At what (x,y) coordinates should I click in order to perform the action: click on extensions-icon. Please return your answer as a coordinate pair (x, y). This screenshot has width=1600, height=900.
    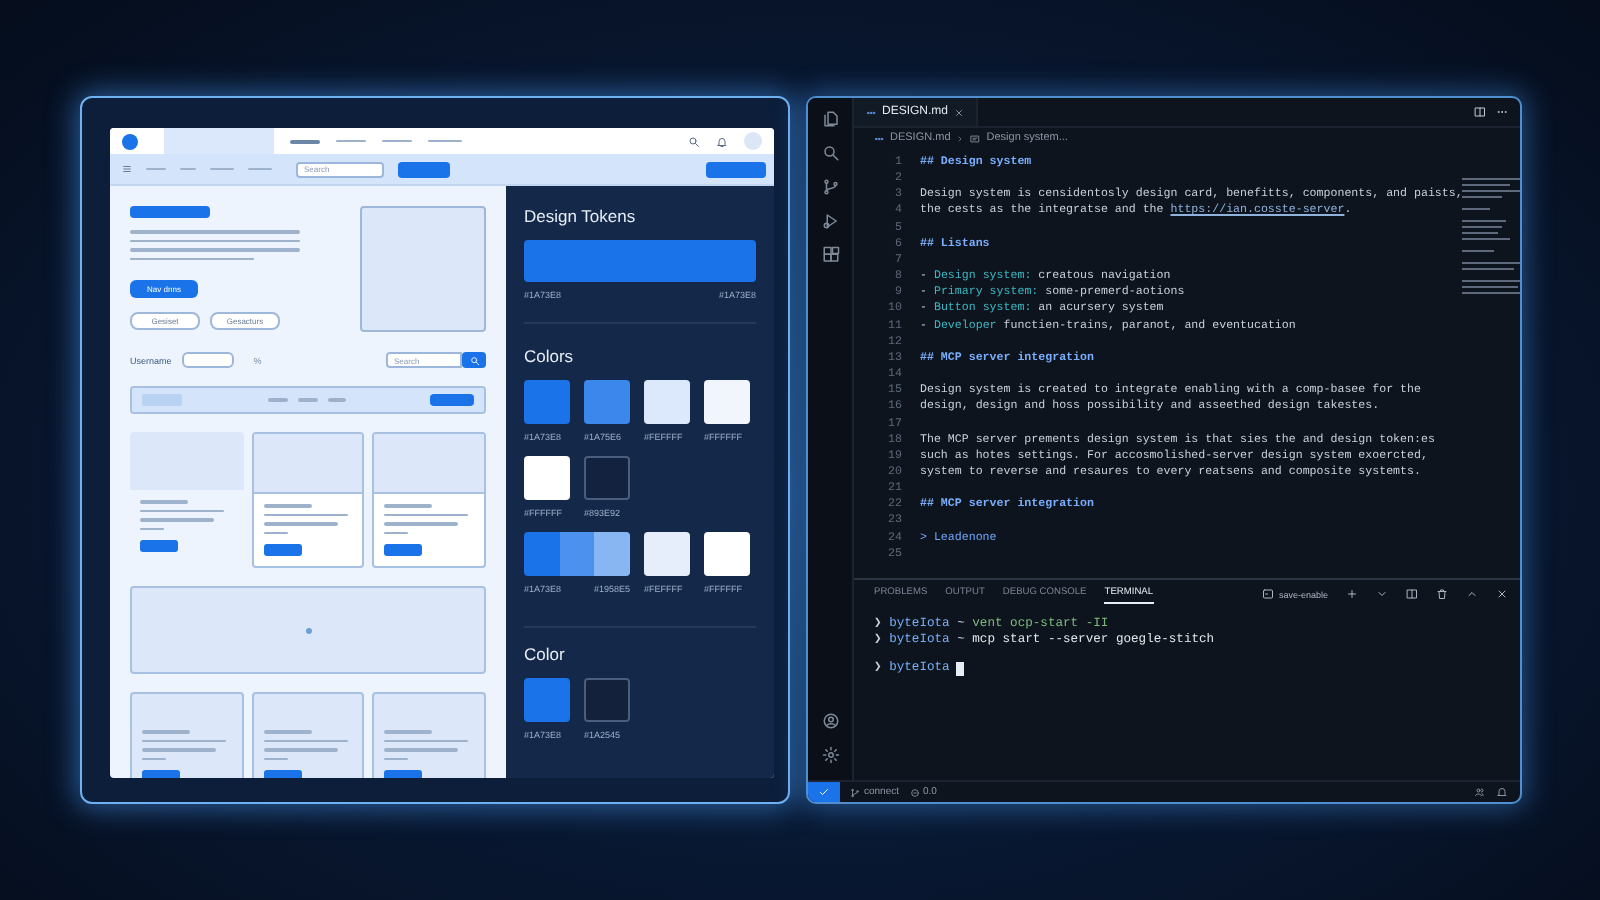
    Looking at the image, I should click on (830, 255).